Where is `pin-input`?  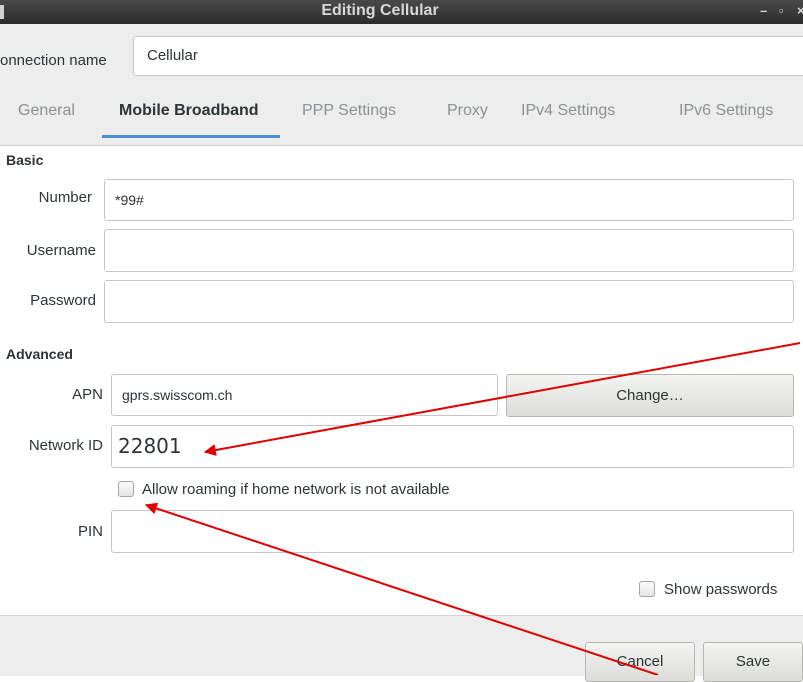
pin-input is located at coordinates (452, 531).